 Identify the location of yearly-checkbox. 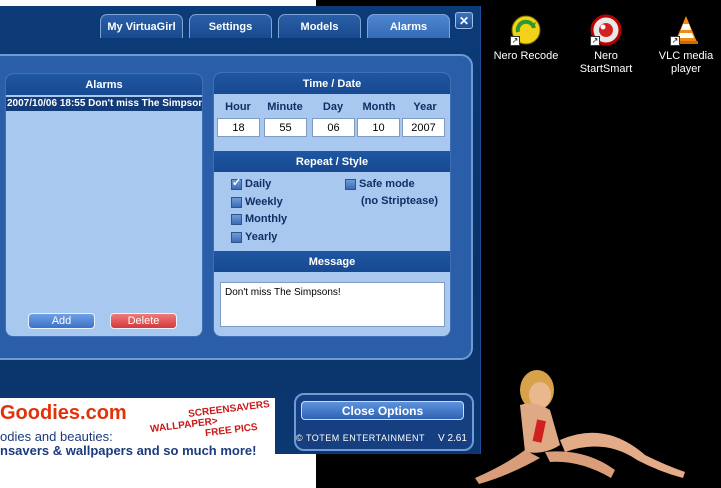
(236, 237).